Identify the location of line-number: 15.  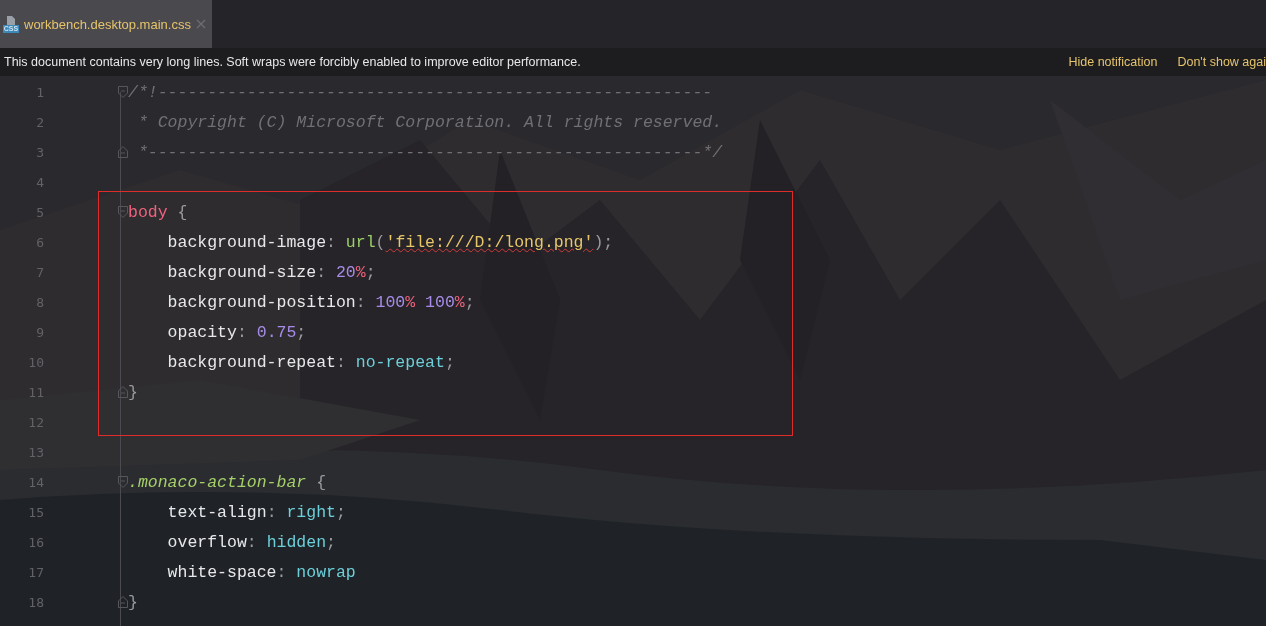
(35, 512).